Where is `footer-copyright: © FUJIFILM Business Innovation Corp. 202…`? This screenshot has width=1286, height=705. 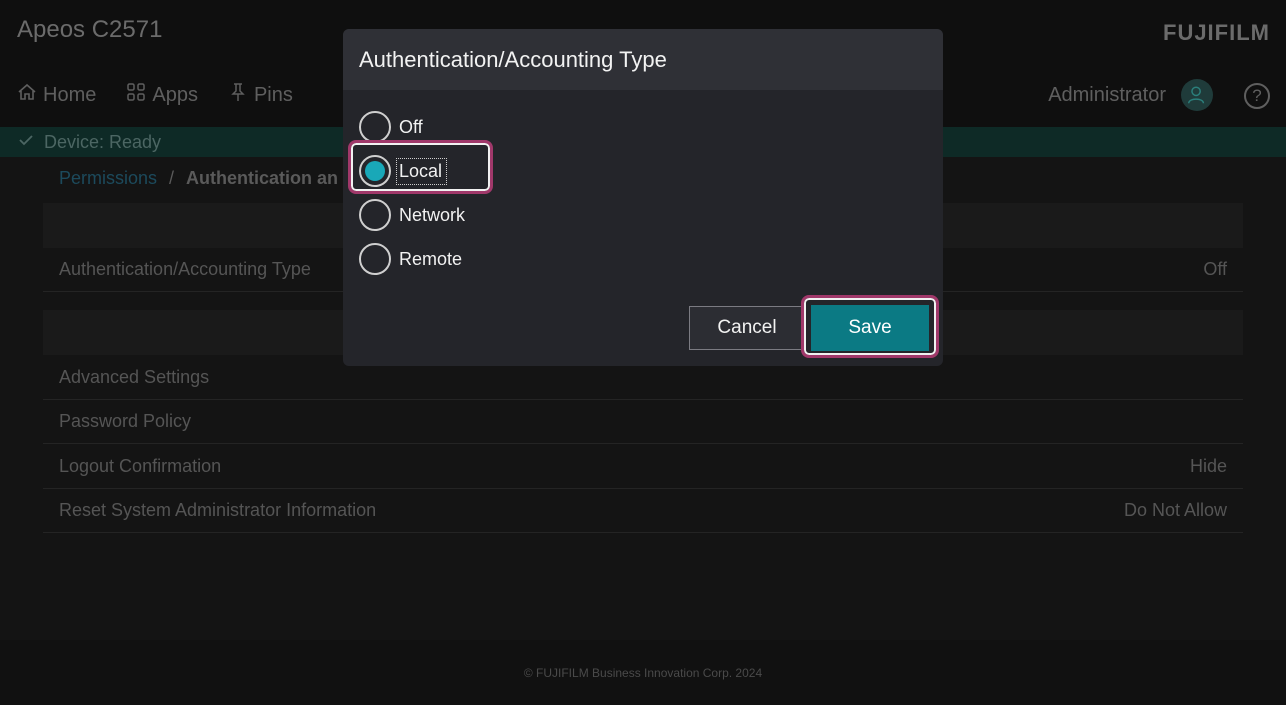
footer-copyright: © FUJIFILM Business Innovation Corp. 202… is located at coordinates (643, 672).